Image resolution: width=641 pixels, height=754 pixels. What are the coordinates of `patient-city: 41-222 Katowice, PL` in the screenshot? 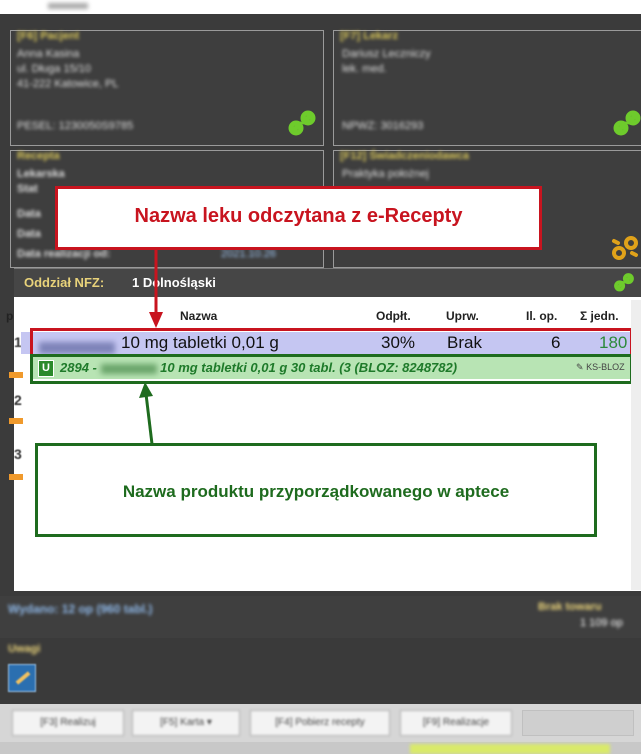 It's located at (68, 84).